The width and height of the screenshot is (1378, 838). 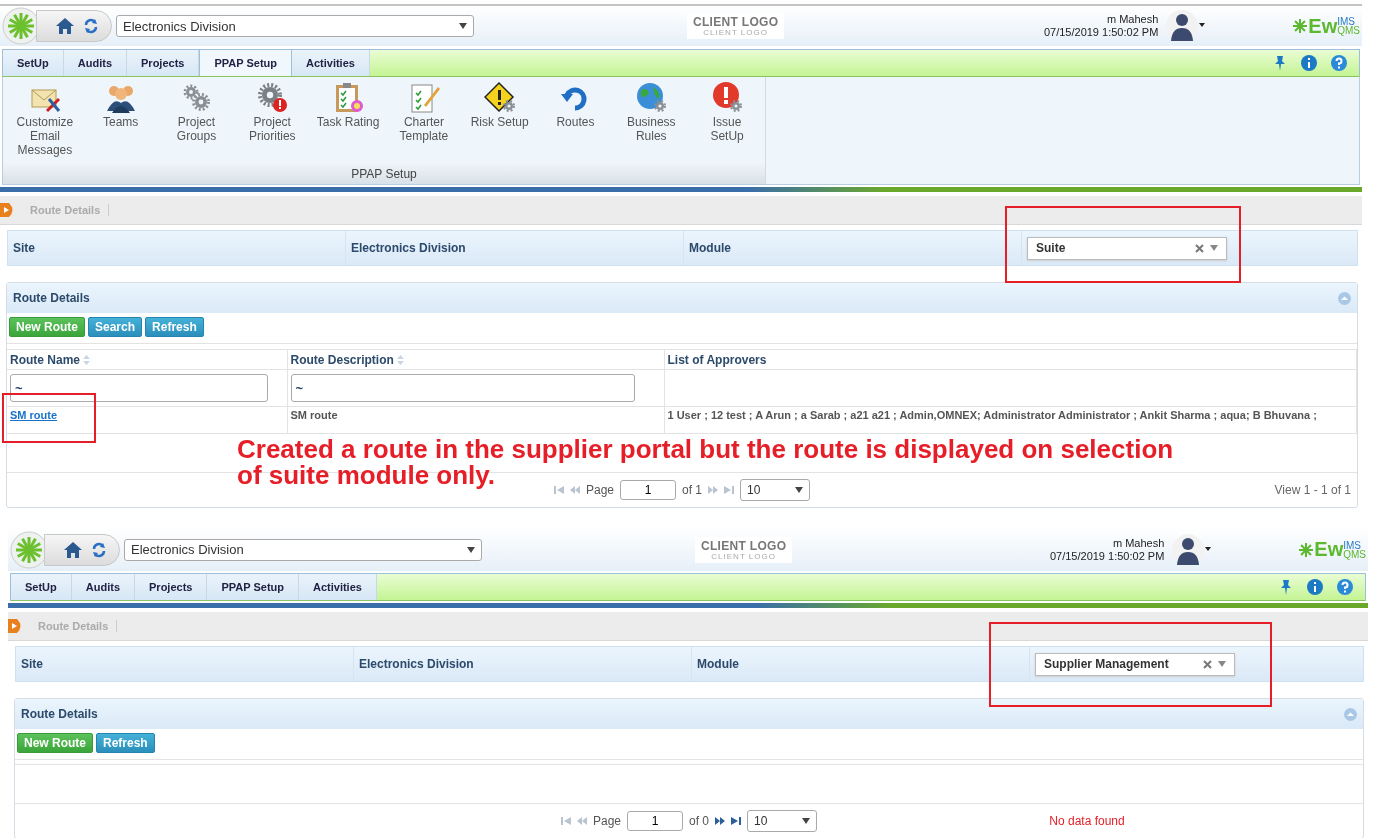 What do you see at coordinates (348, 120) in the screenshot?
I see `ribbon-item: Task Rating` at bounding box center [348, 120].